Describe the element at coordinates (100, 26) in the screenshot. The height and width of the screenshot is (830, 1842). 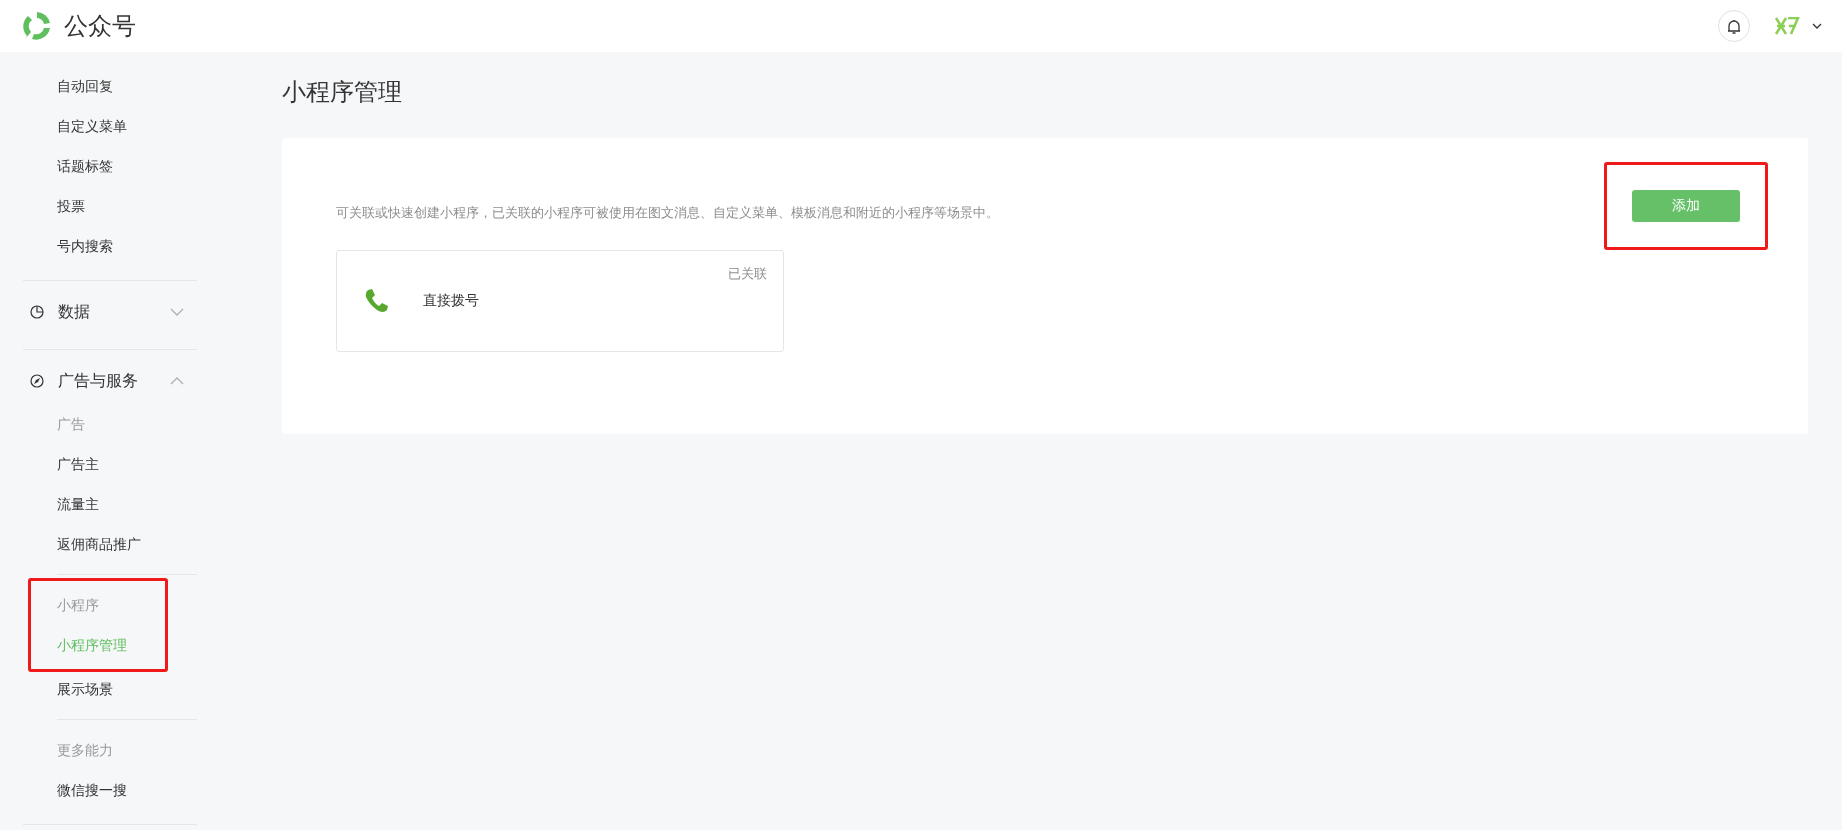
I see `brand-name: 公众号` at that location.